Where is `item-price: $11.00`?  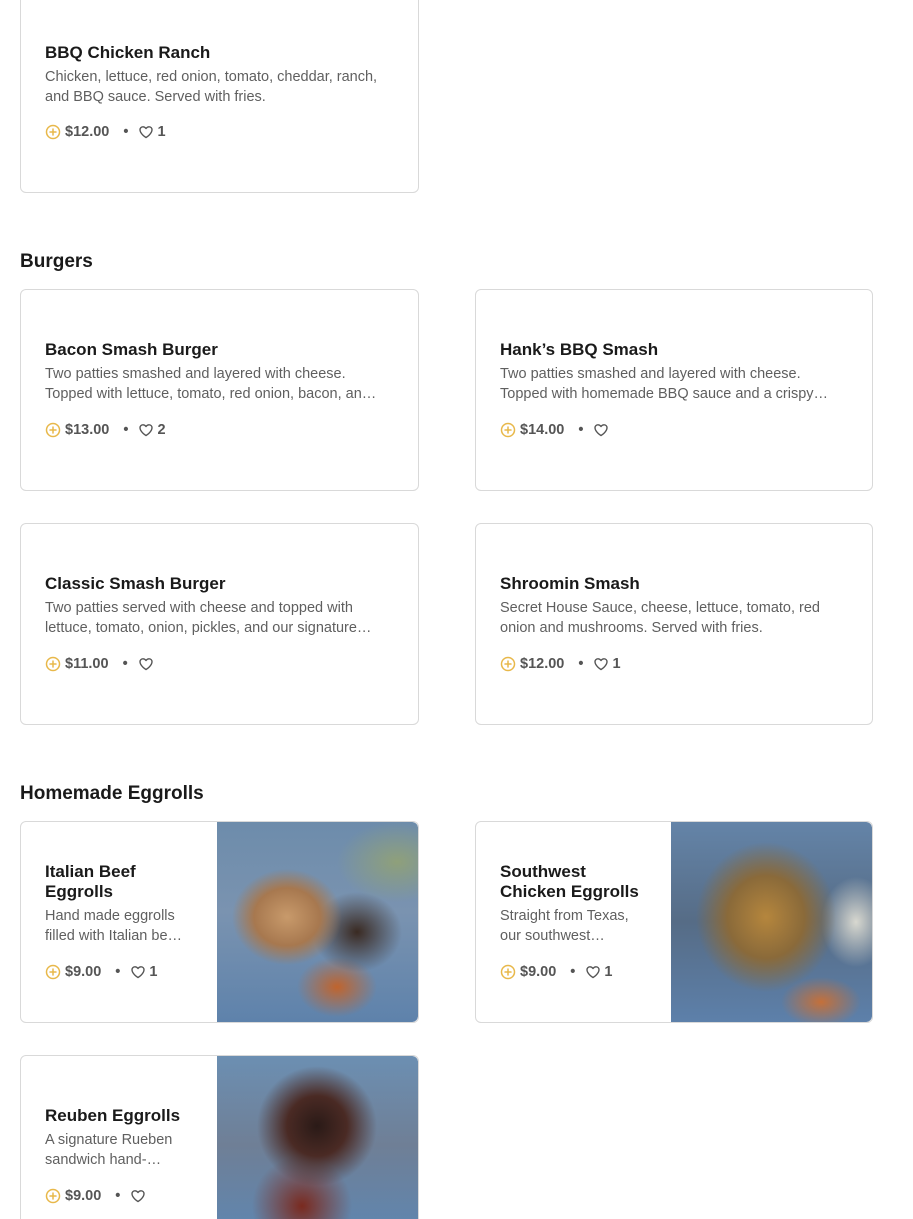 item-price: $11.00 is located at coordinates (87, 664).